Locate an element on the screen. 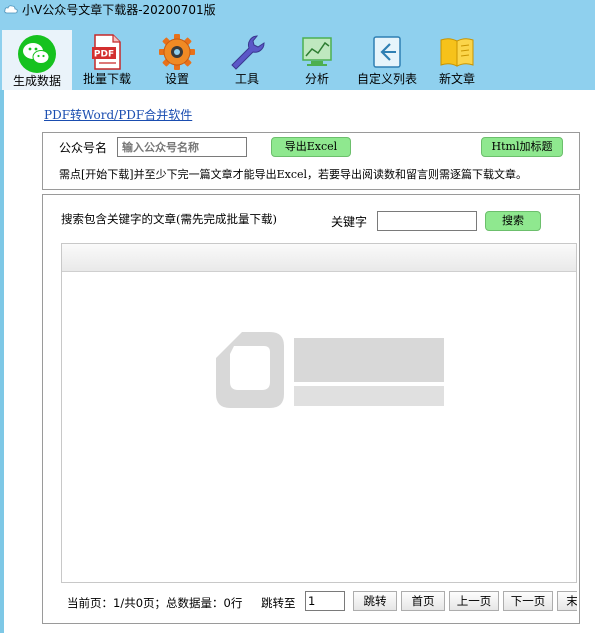  tool-batch-download: PDF 批量下载 is located at coordinates (107, 59).